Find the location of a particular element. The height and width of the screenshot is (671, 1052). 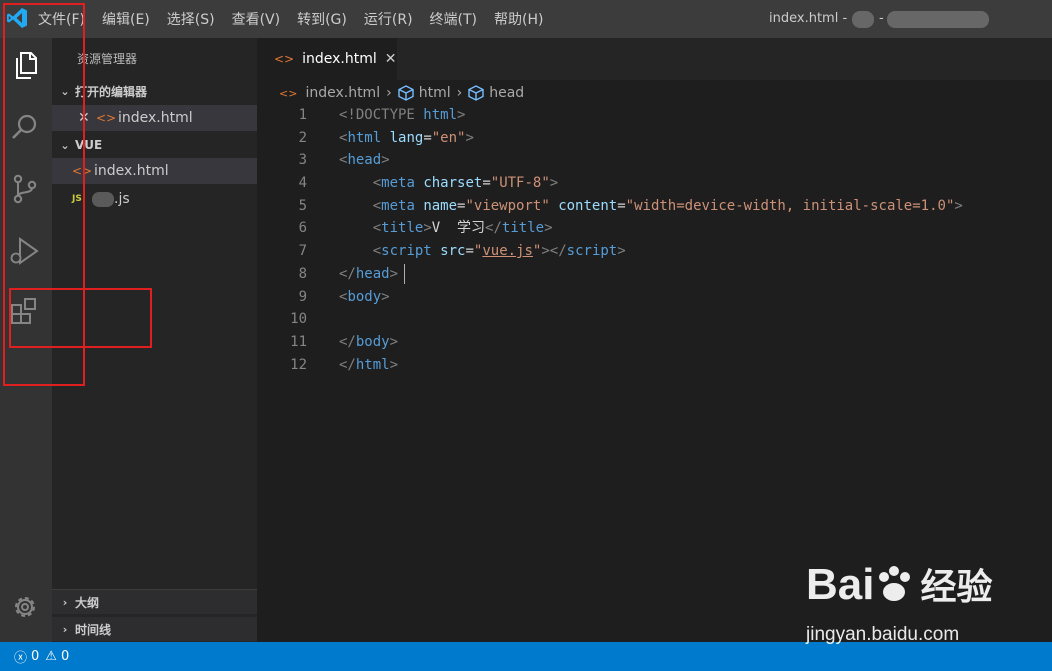

code-token: html is located at coordinates (364, 137).